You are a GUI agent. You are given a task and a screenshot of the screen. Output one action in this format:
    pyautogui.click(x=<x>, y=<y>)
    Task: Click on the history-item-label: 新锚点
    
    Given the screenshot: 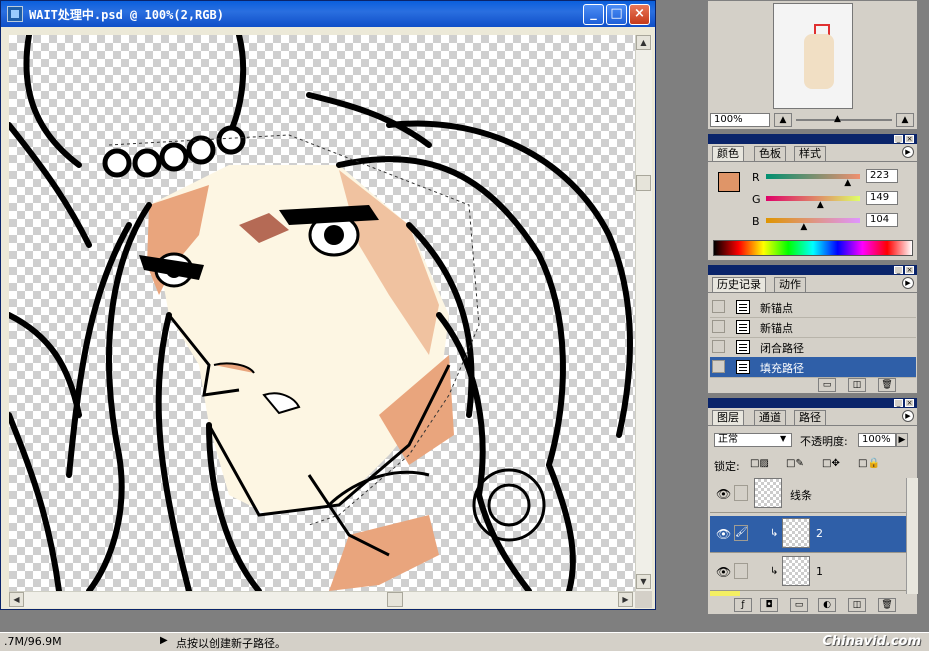 What is the action you would take?
    pyautogui.click(x=776, y=308)
    